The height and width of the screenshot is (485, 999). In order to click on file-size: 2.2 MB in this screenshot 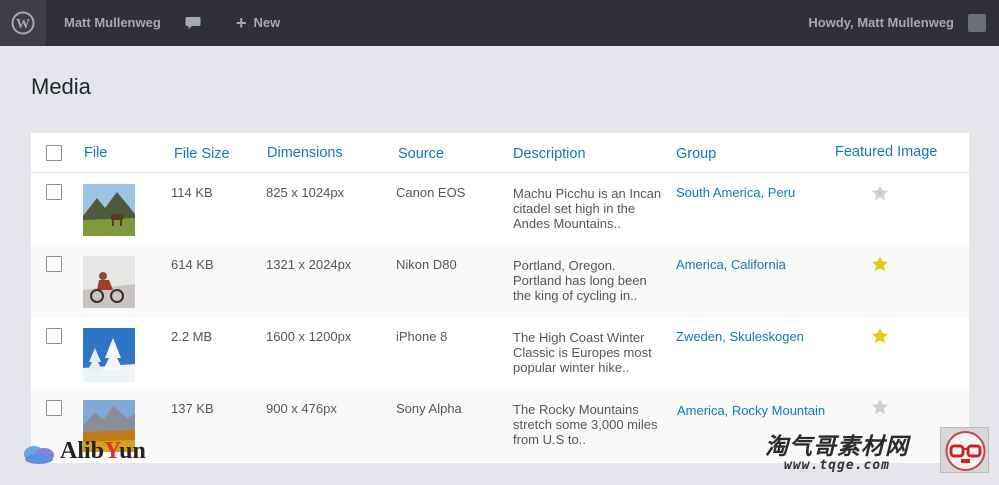, I will do `click(192, 336)`.